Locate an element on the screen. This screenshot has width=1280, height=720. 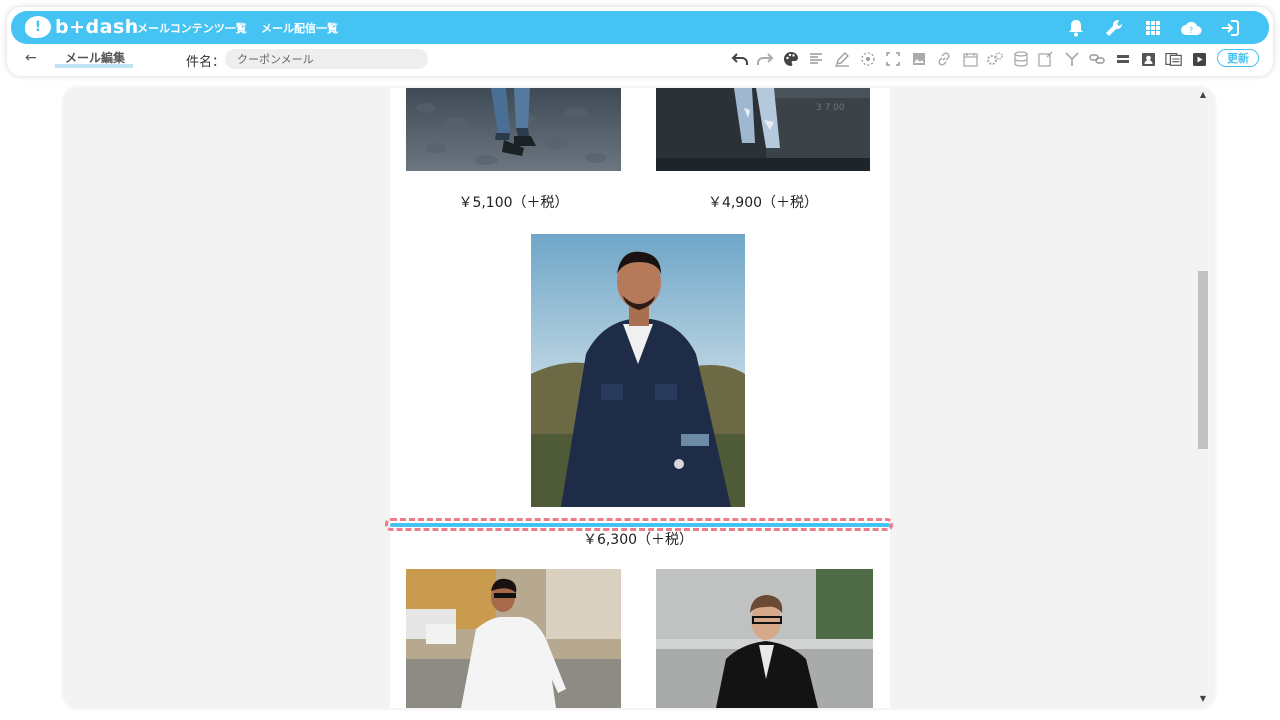
nav-mail-delivery: メール配信一覧 is located at coordinates (299, 28).